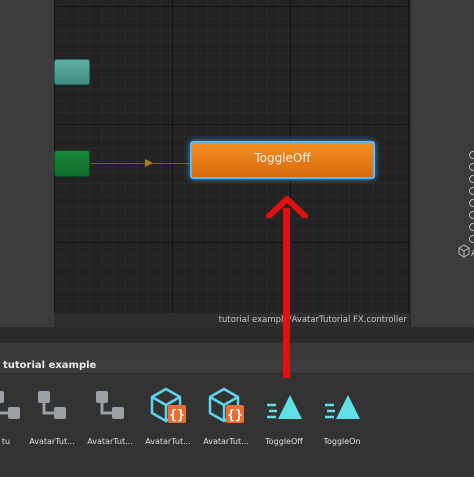  I want to click on left-panel-strip, so click(27, 163).